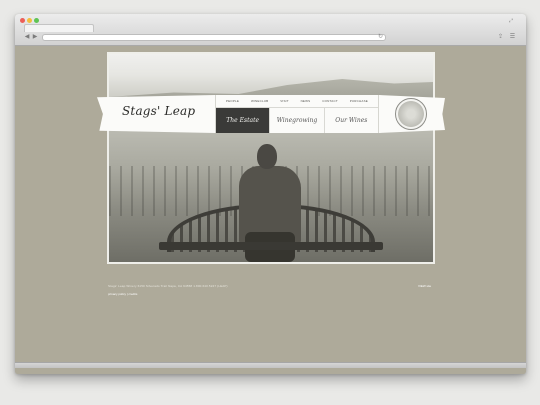  I want to click on close-window-icon, so click(22, 20).